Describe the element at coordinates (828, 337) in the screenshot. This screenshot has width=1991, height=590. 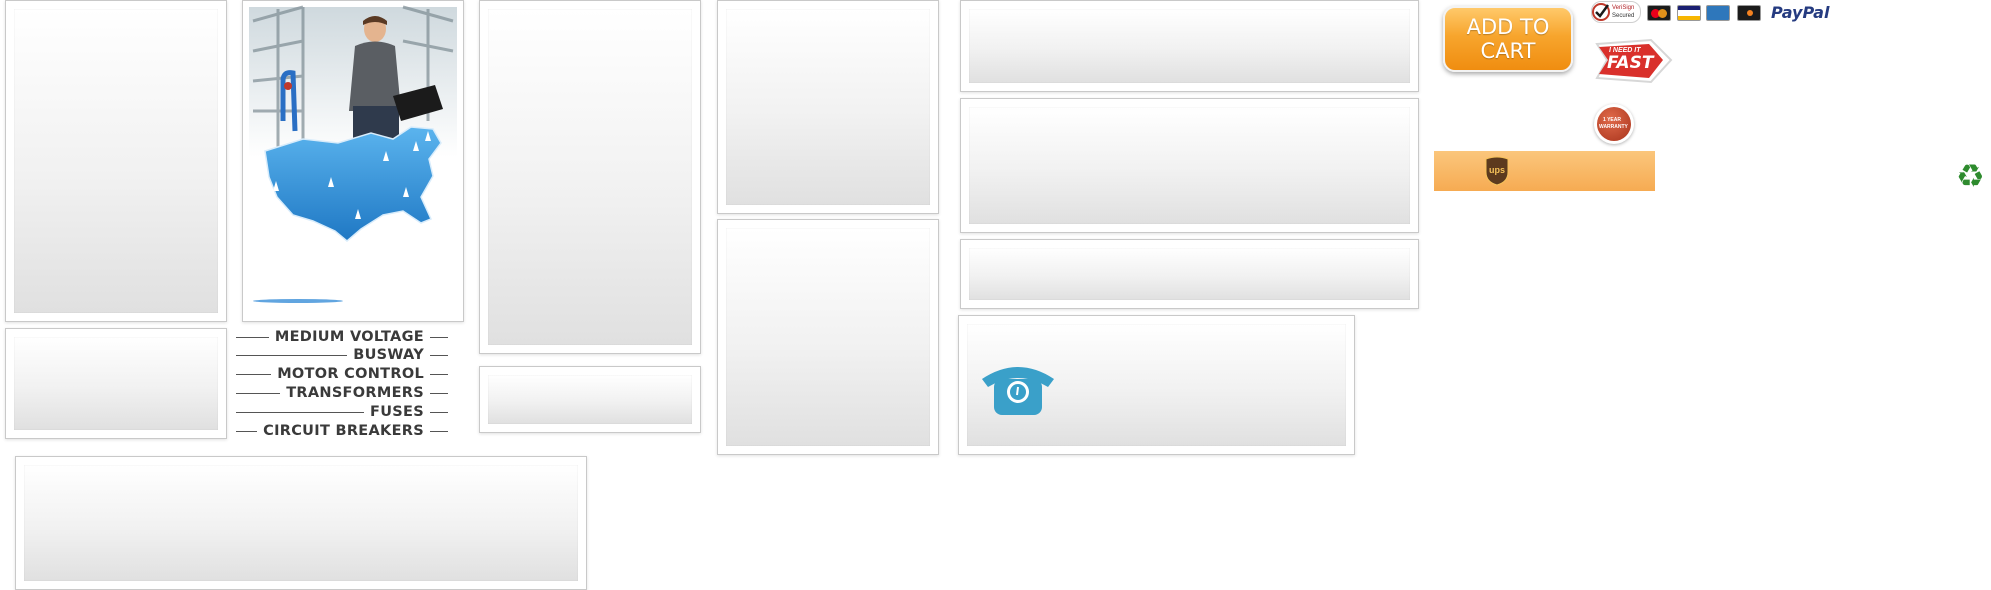
I see `placeholder-panel-4b` at that location.